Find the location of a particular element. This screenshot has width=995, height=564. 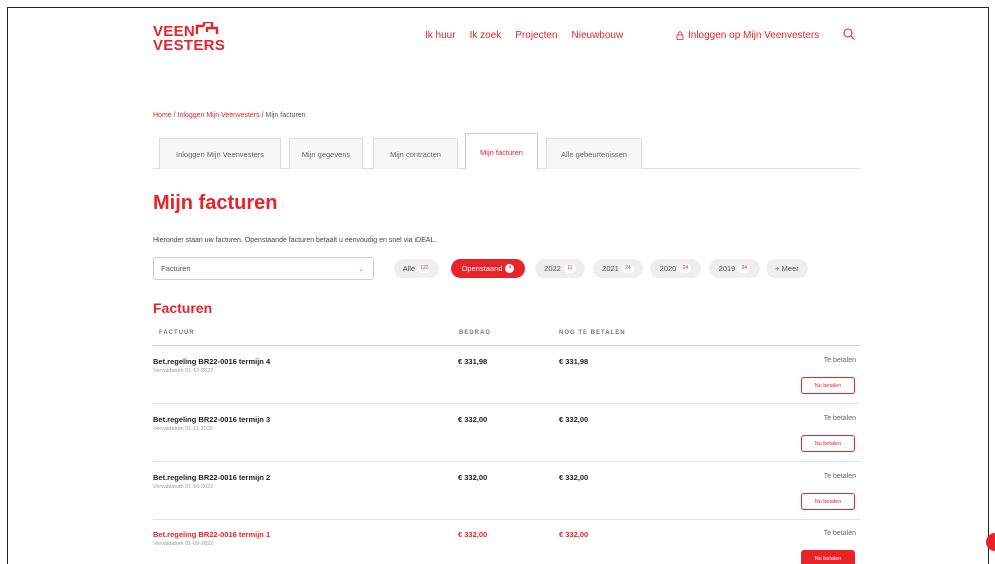

nav-nieuwbouw: Nieuwbouw is located at coordinates (598, 35).